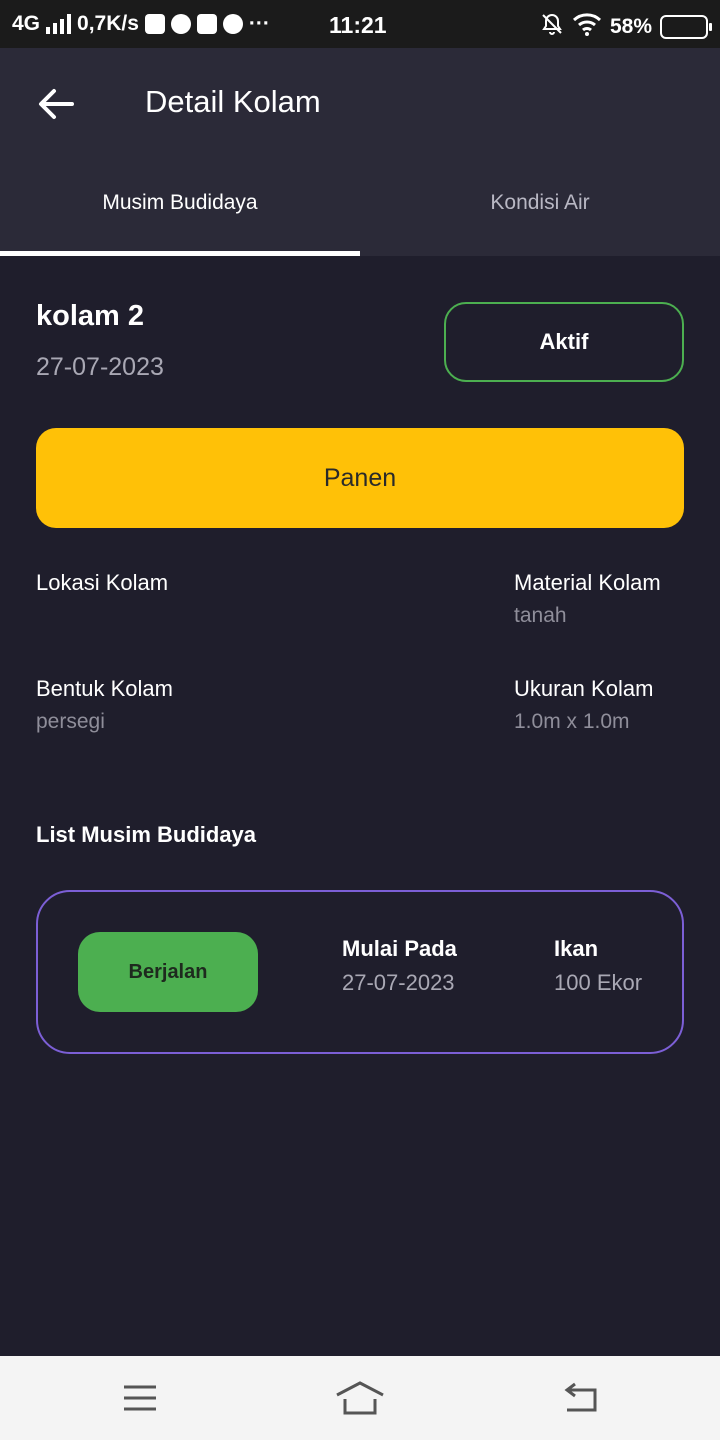  What do you see at coordinates (398, 982) in the screenshot?
I see `start-value: 27-07-2023` at bounding box center [398, 982].